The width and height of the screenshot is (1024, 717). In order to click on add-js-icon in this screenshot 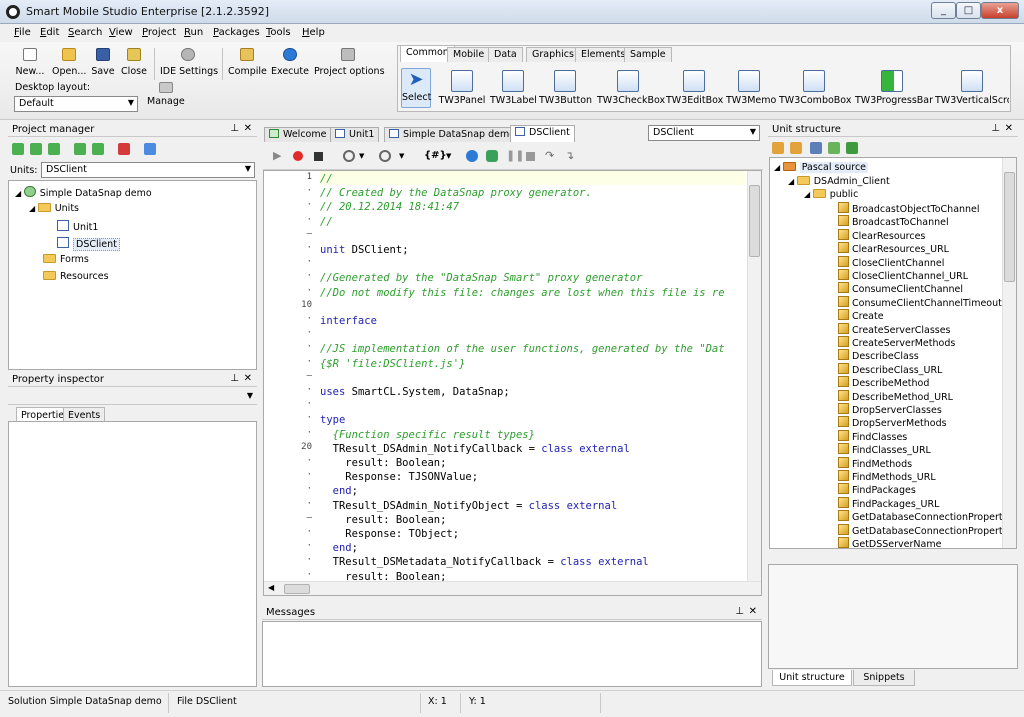, I will do `click(54, 149)`.